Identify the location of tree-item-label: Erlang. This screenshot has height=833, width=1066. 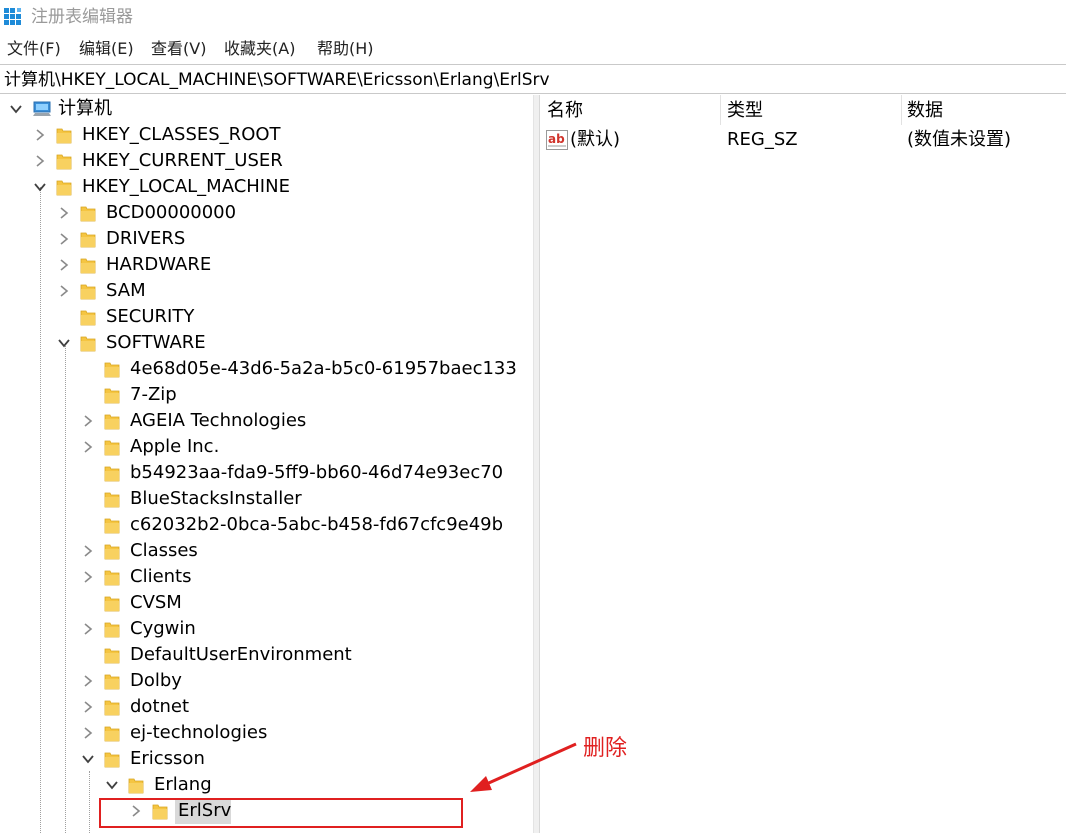
(183, 784).